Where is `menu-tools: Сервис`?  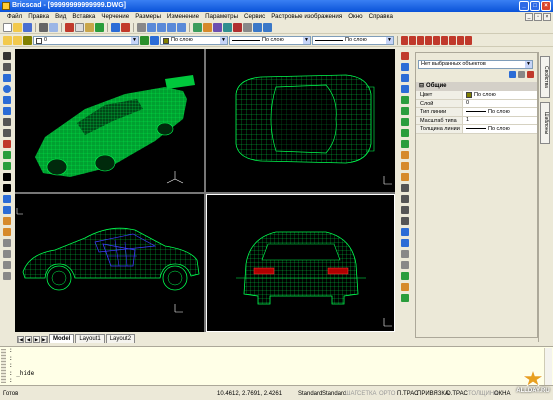 menu-tools: Сервис is located at coordinates (254, 17).